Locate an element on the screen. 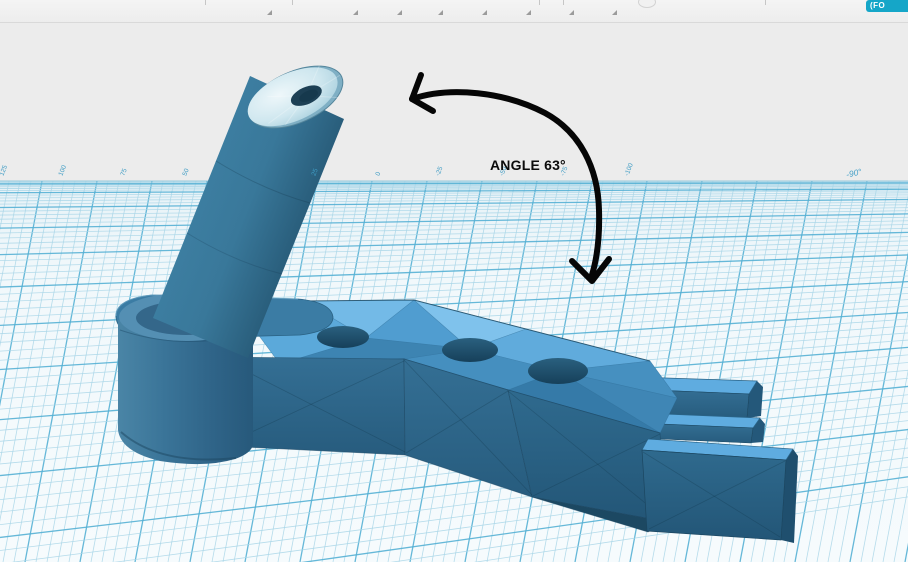 Image resolution: width=908 pixels, height=562 pixels. model-finger-front is located at coordinates (719, 490).